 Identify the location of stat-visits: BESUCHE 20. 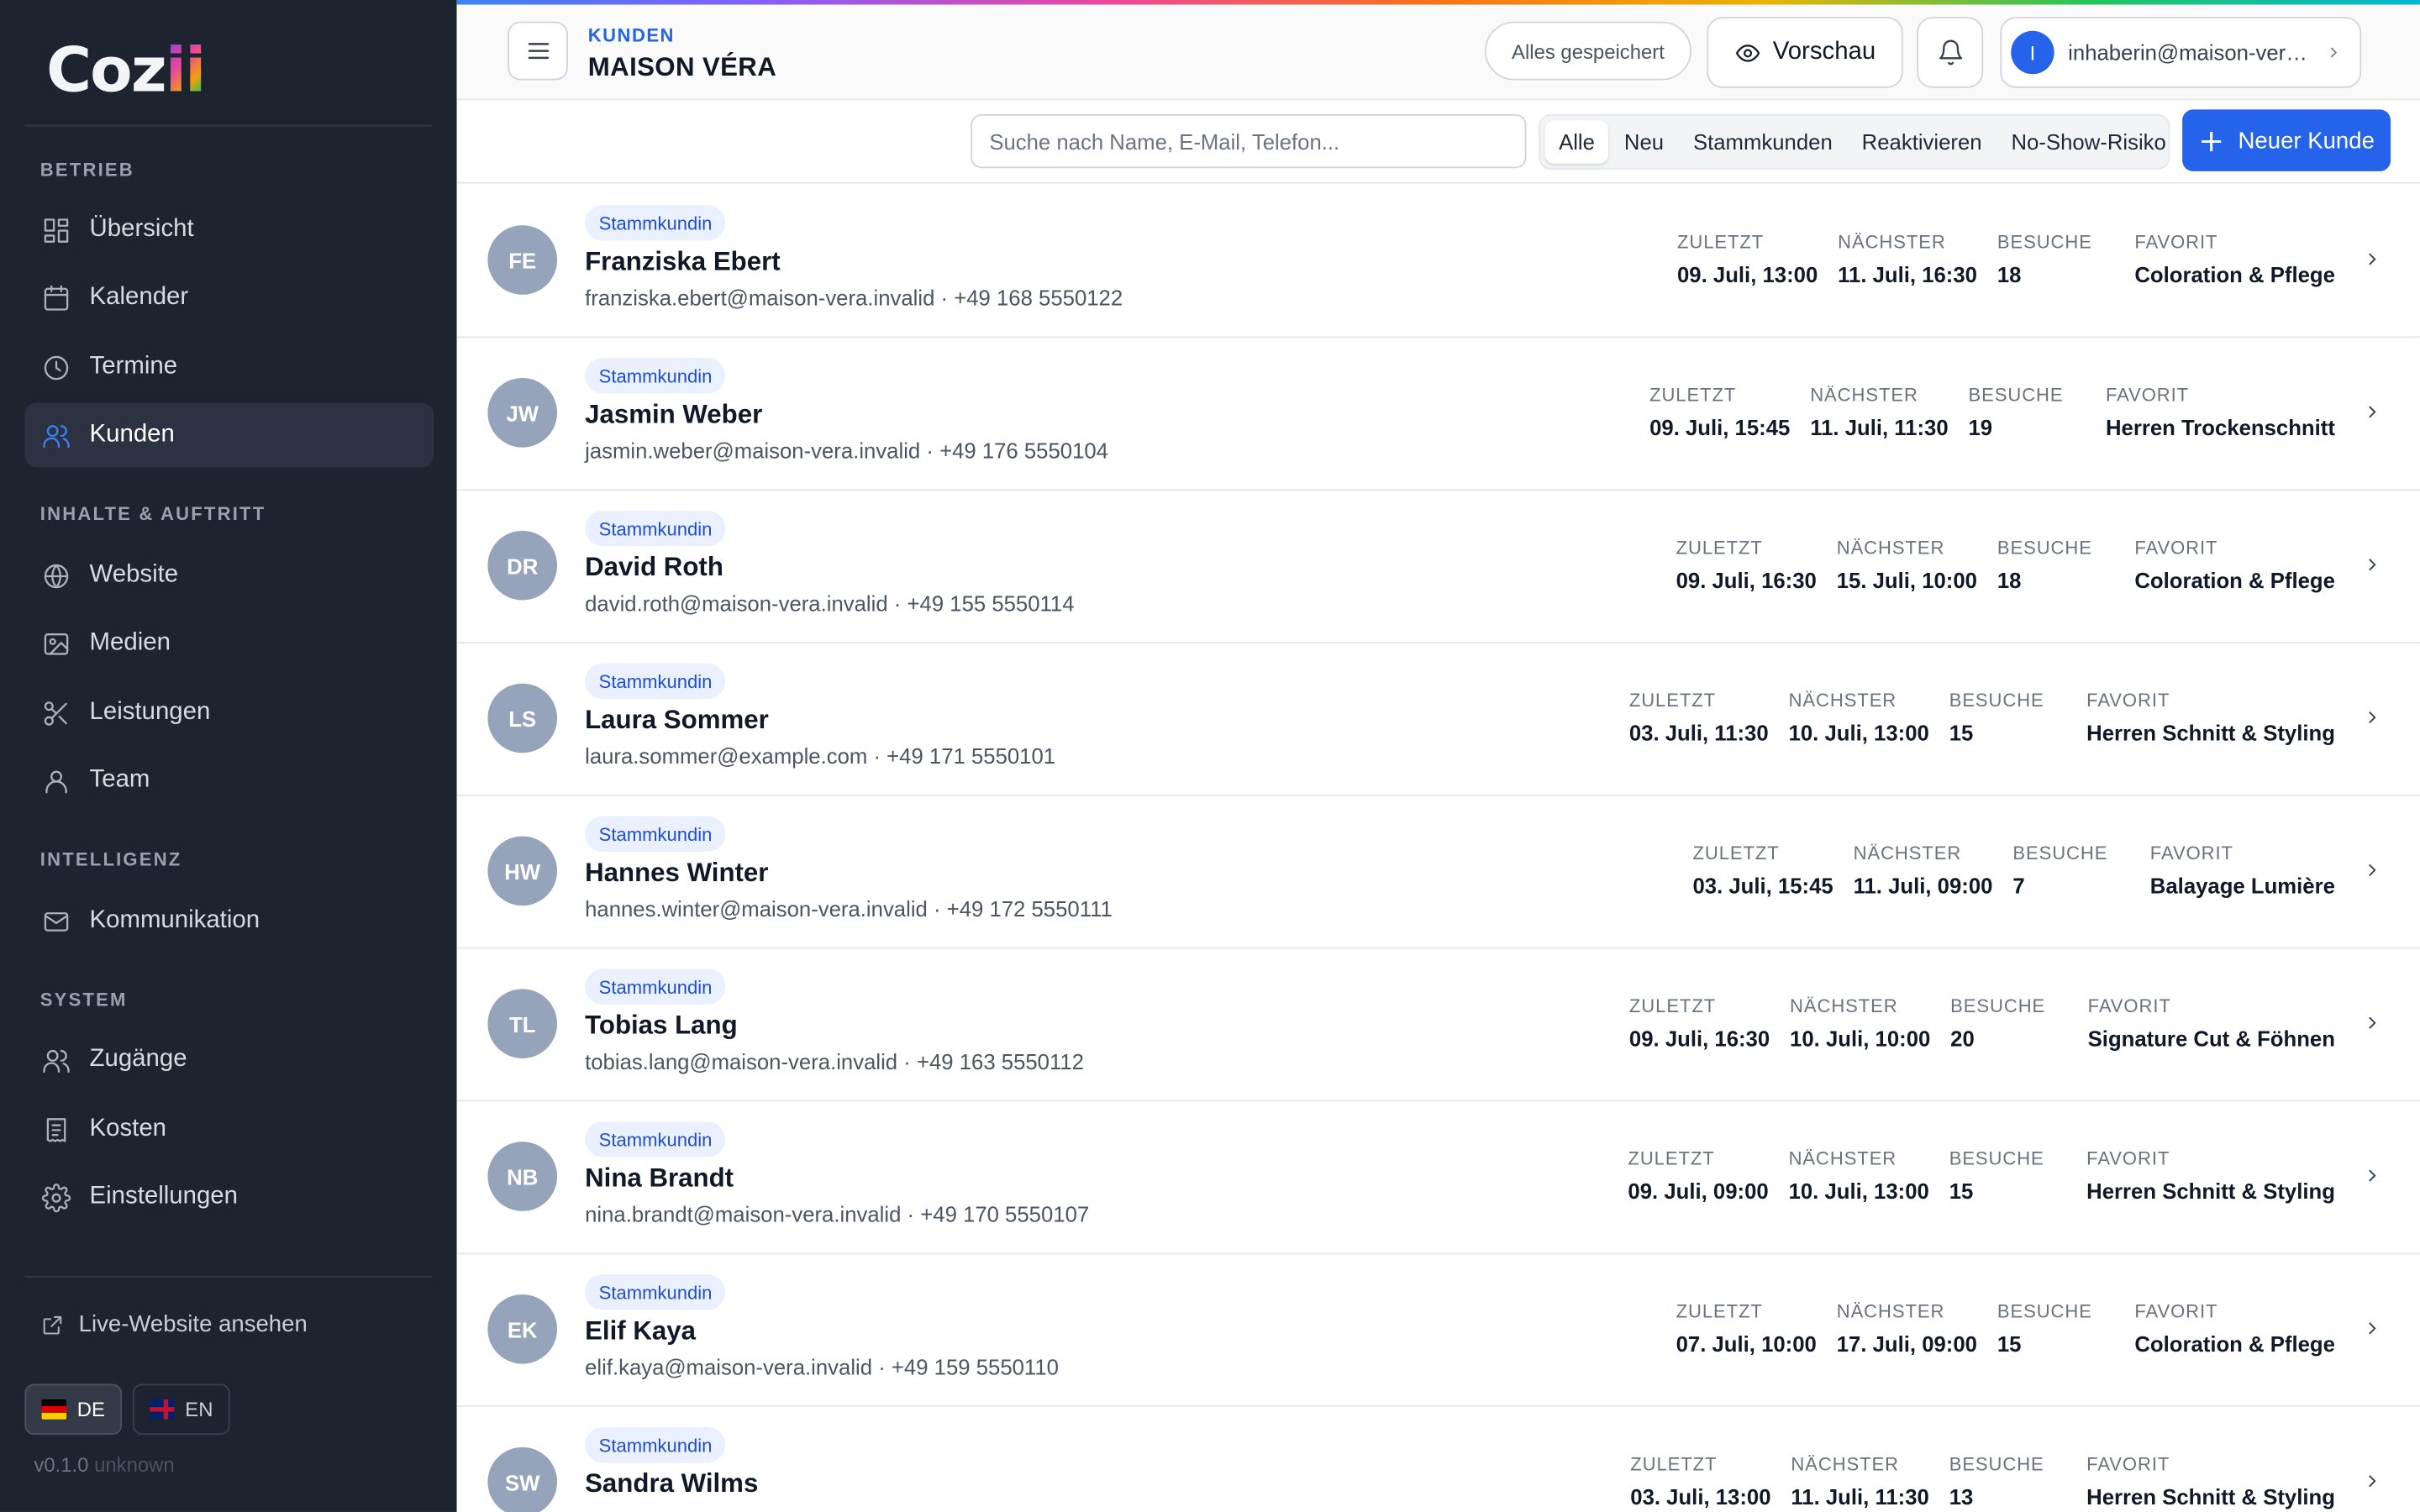
(1998, 1023).